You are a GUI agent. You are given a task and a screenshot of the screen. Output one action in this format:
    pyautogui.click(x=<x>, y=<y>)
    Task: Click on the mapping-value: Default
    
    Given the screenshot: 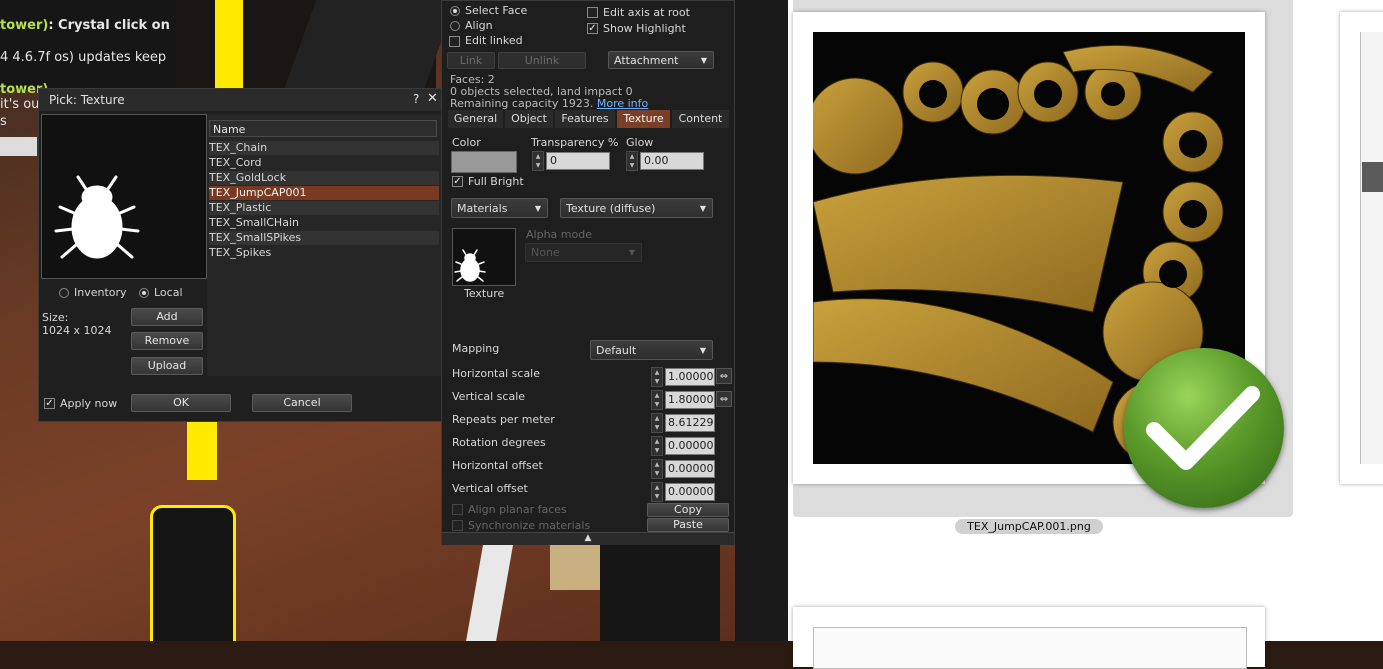 What is the action you would take?
    pyautogui.click(x=616, y=350)
    